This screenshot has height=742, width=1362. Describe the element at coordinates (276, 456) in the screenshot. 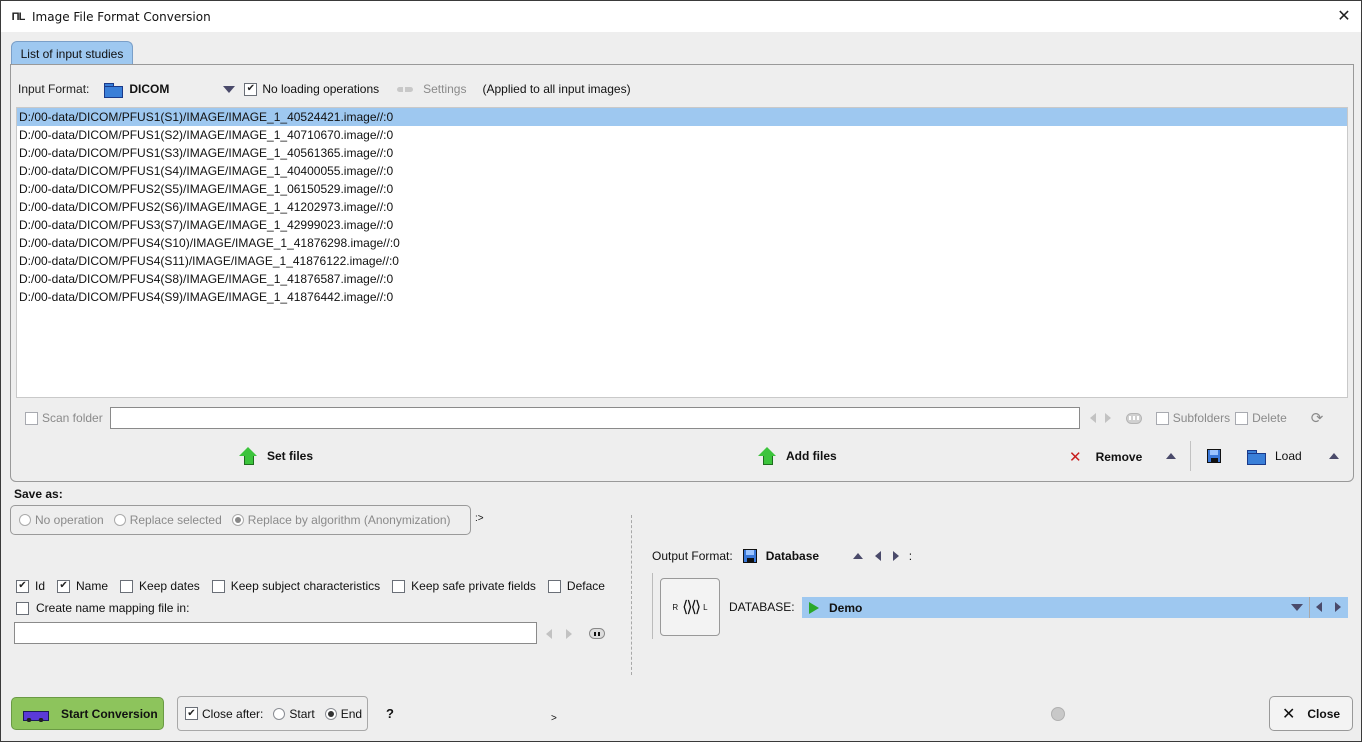

I see `set-files-button: Set files` at that location.